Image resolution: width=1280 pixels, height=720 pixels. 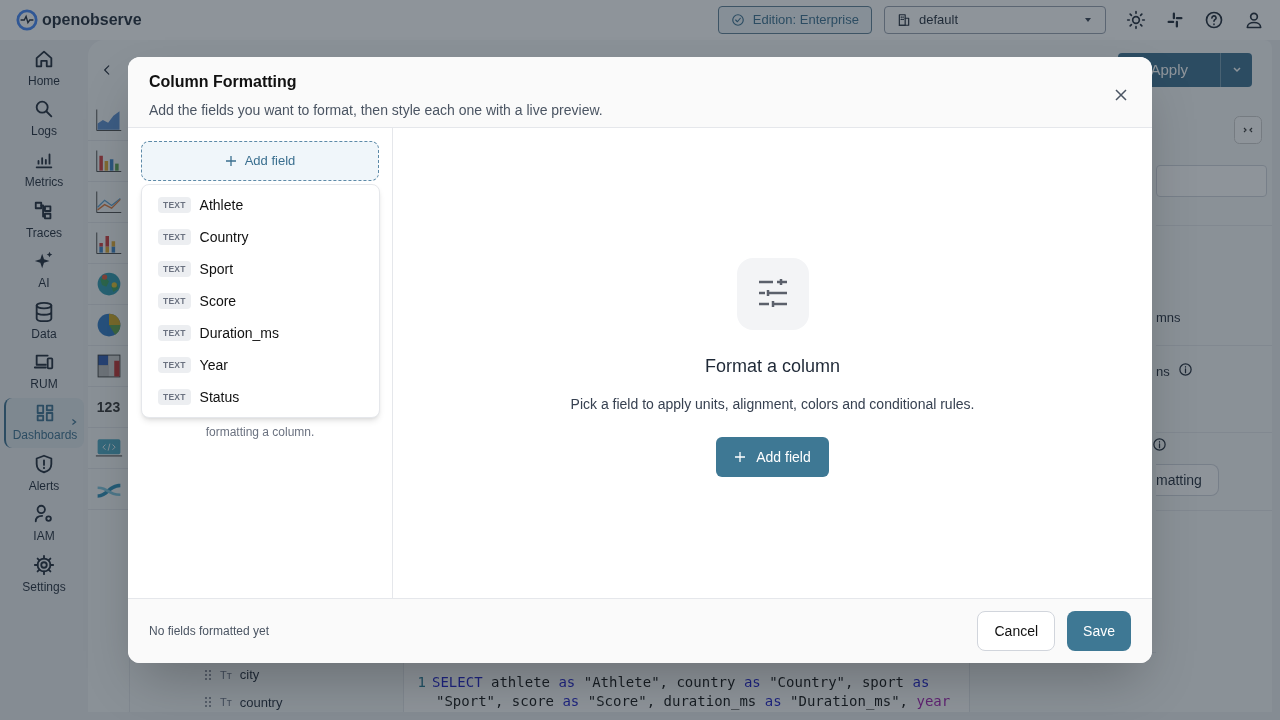 I want to click on cancel-button: Cancel, so click(x=1016, y=631).